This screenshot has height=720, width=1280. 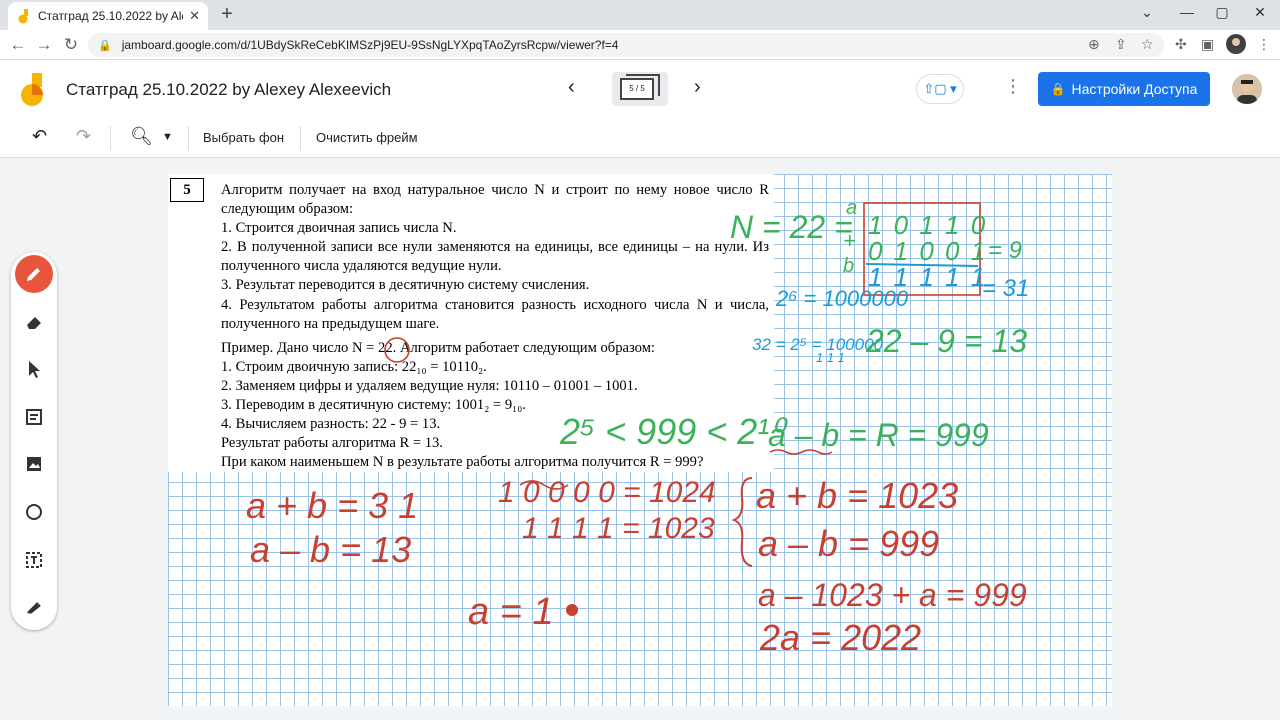 I want to click on laser-glyph, so click(x=34, y=608).